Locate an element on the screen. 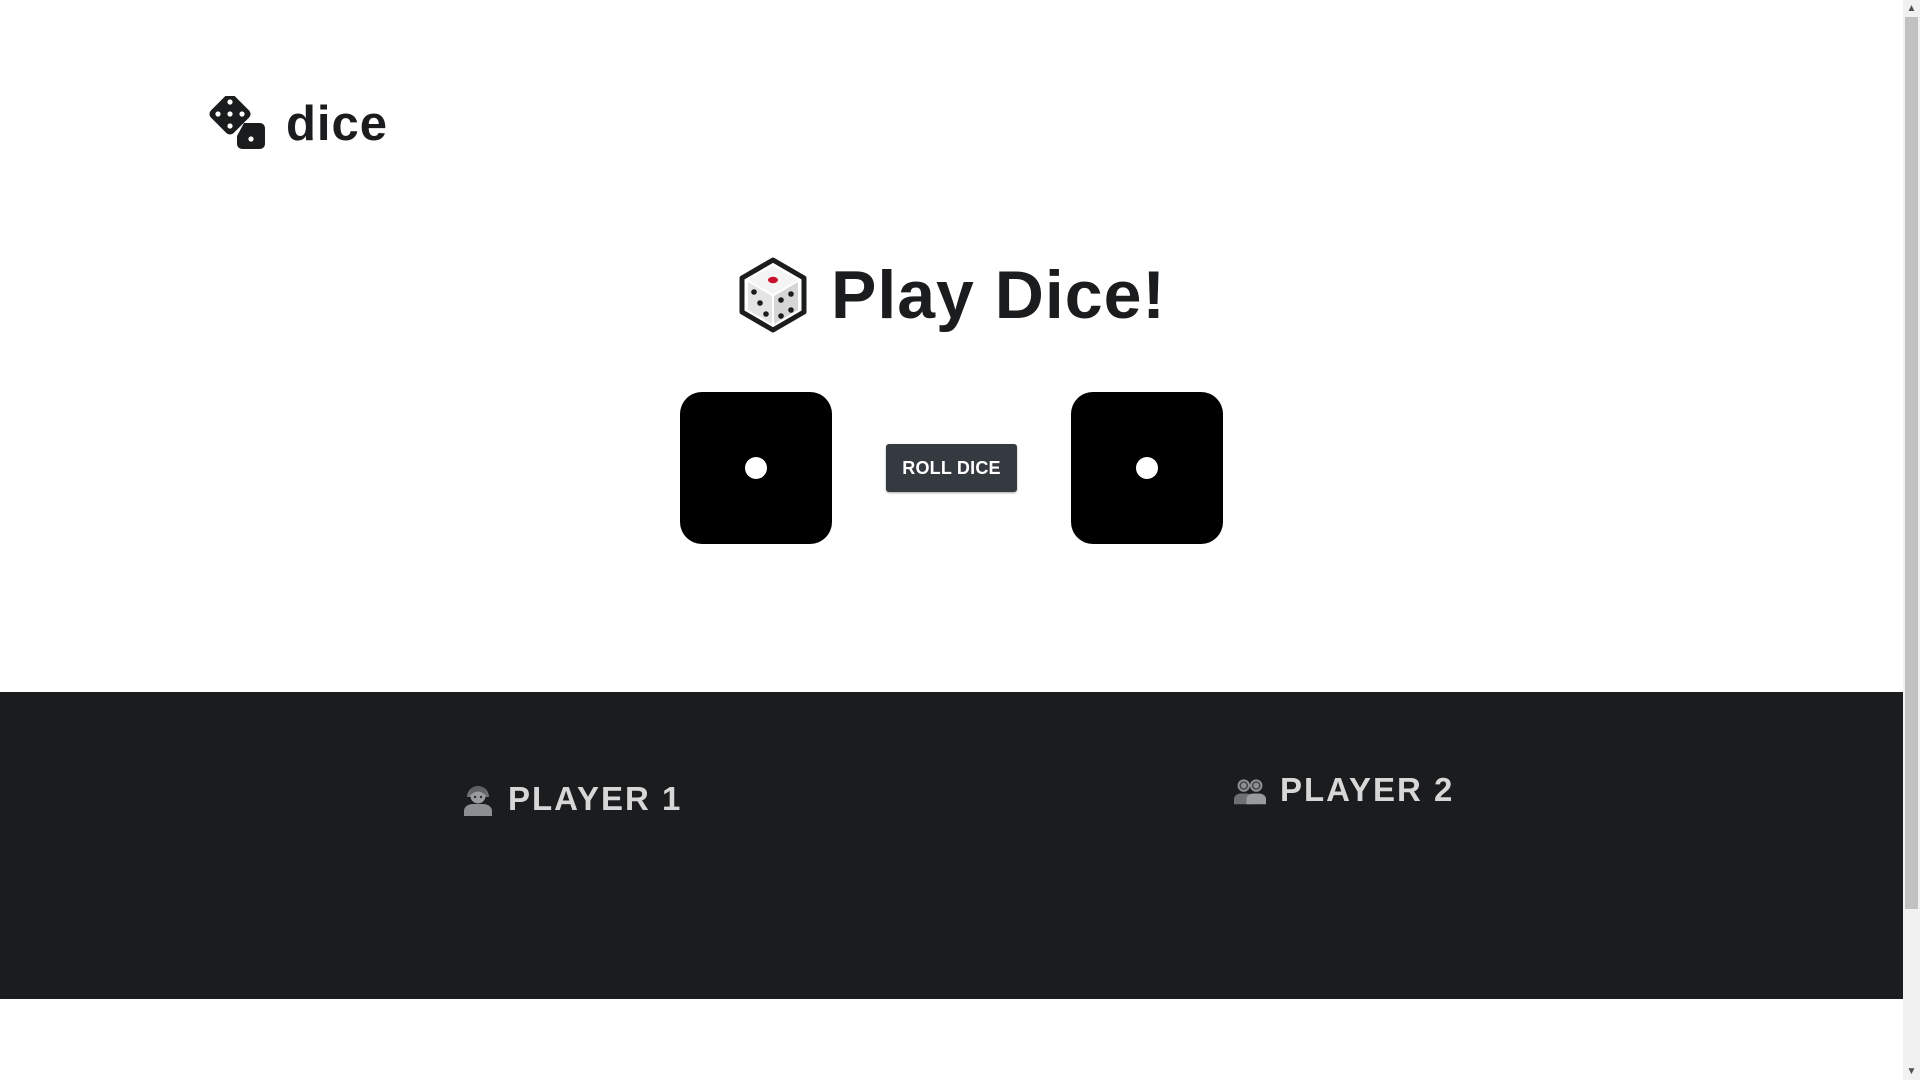 The image size is (1920, 1080). roll-dice-button: ROLL DICE is located at coordinates (951, 468).